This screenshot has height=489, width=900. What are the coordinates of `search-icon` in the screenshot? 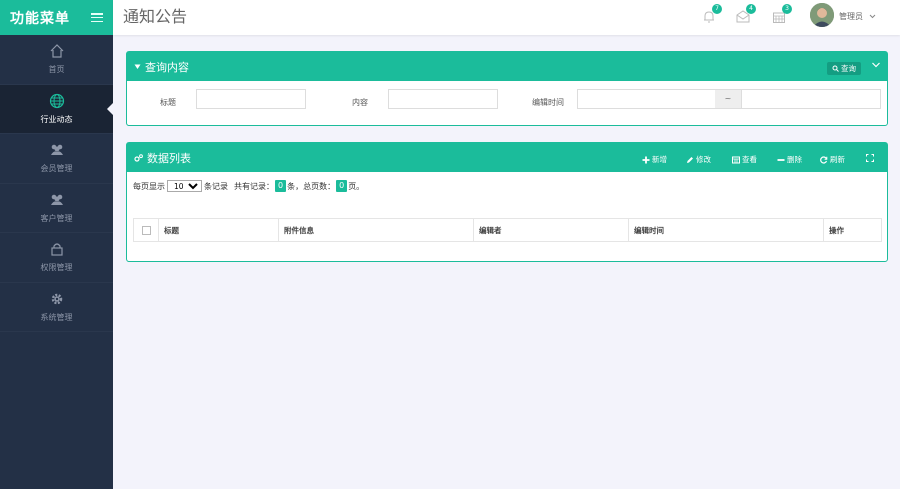 It's located at (835, 68).